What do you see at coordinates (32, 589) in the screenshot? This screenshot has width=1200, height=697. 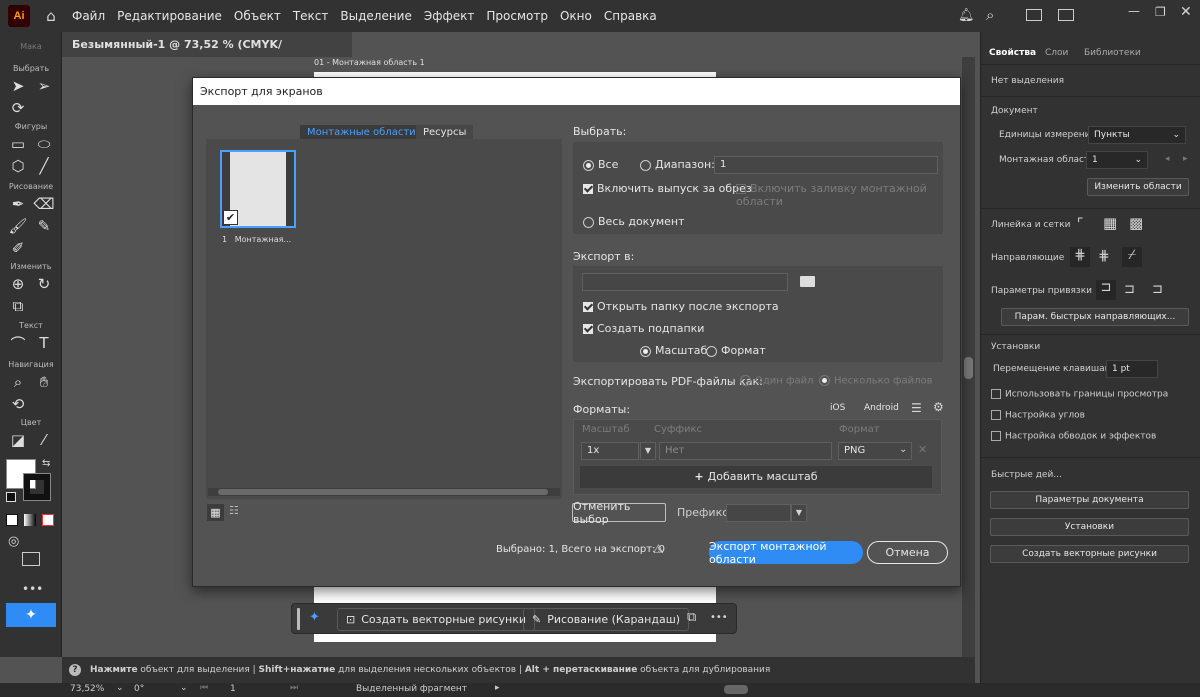 I see `more-tools-icon: •••` at bounding box center [32, 589].